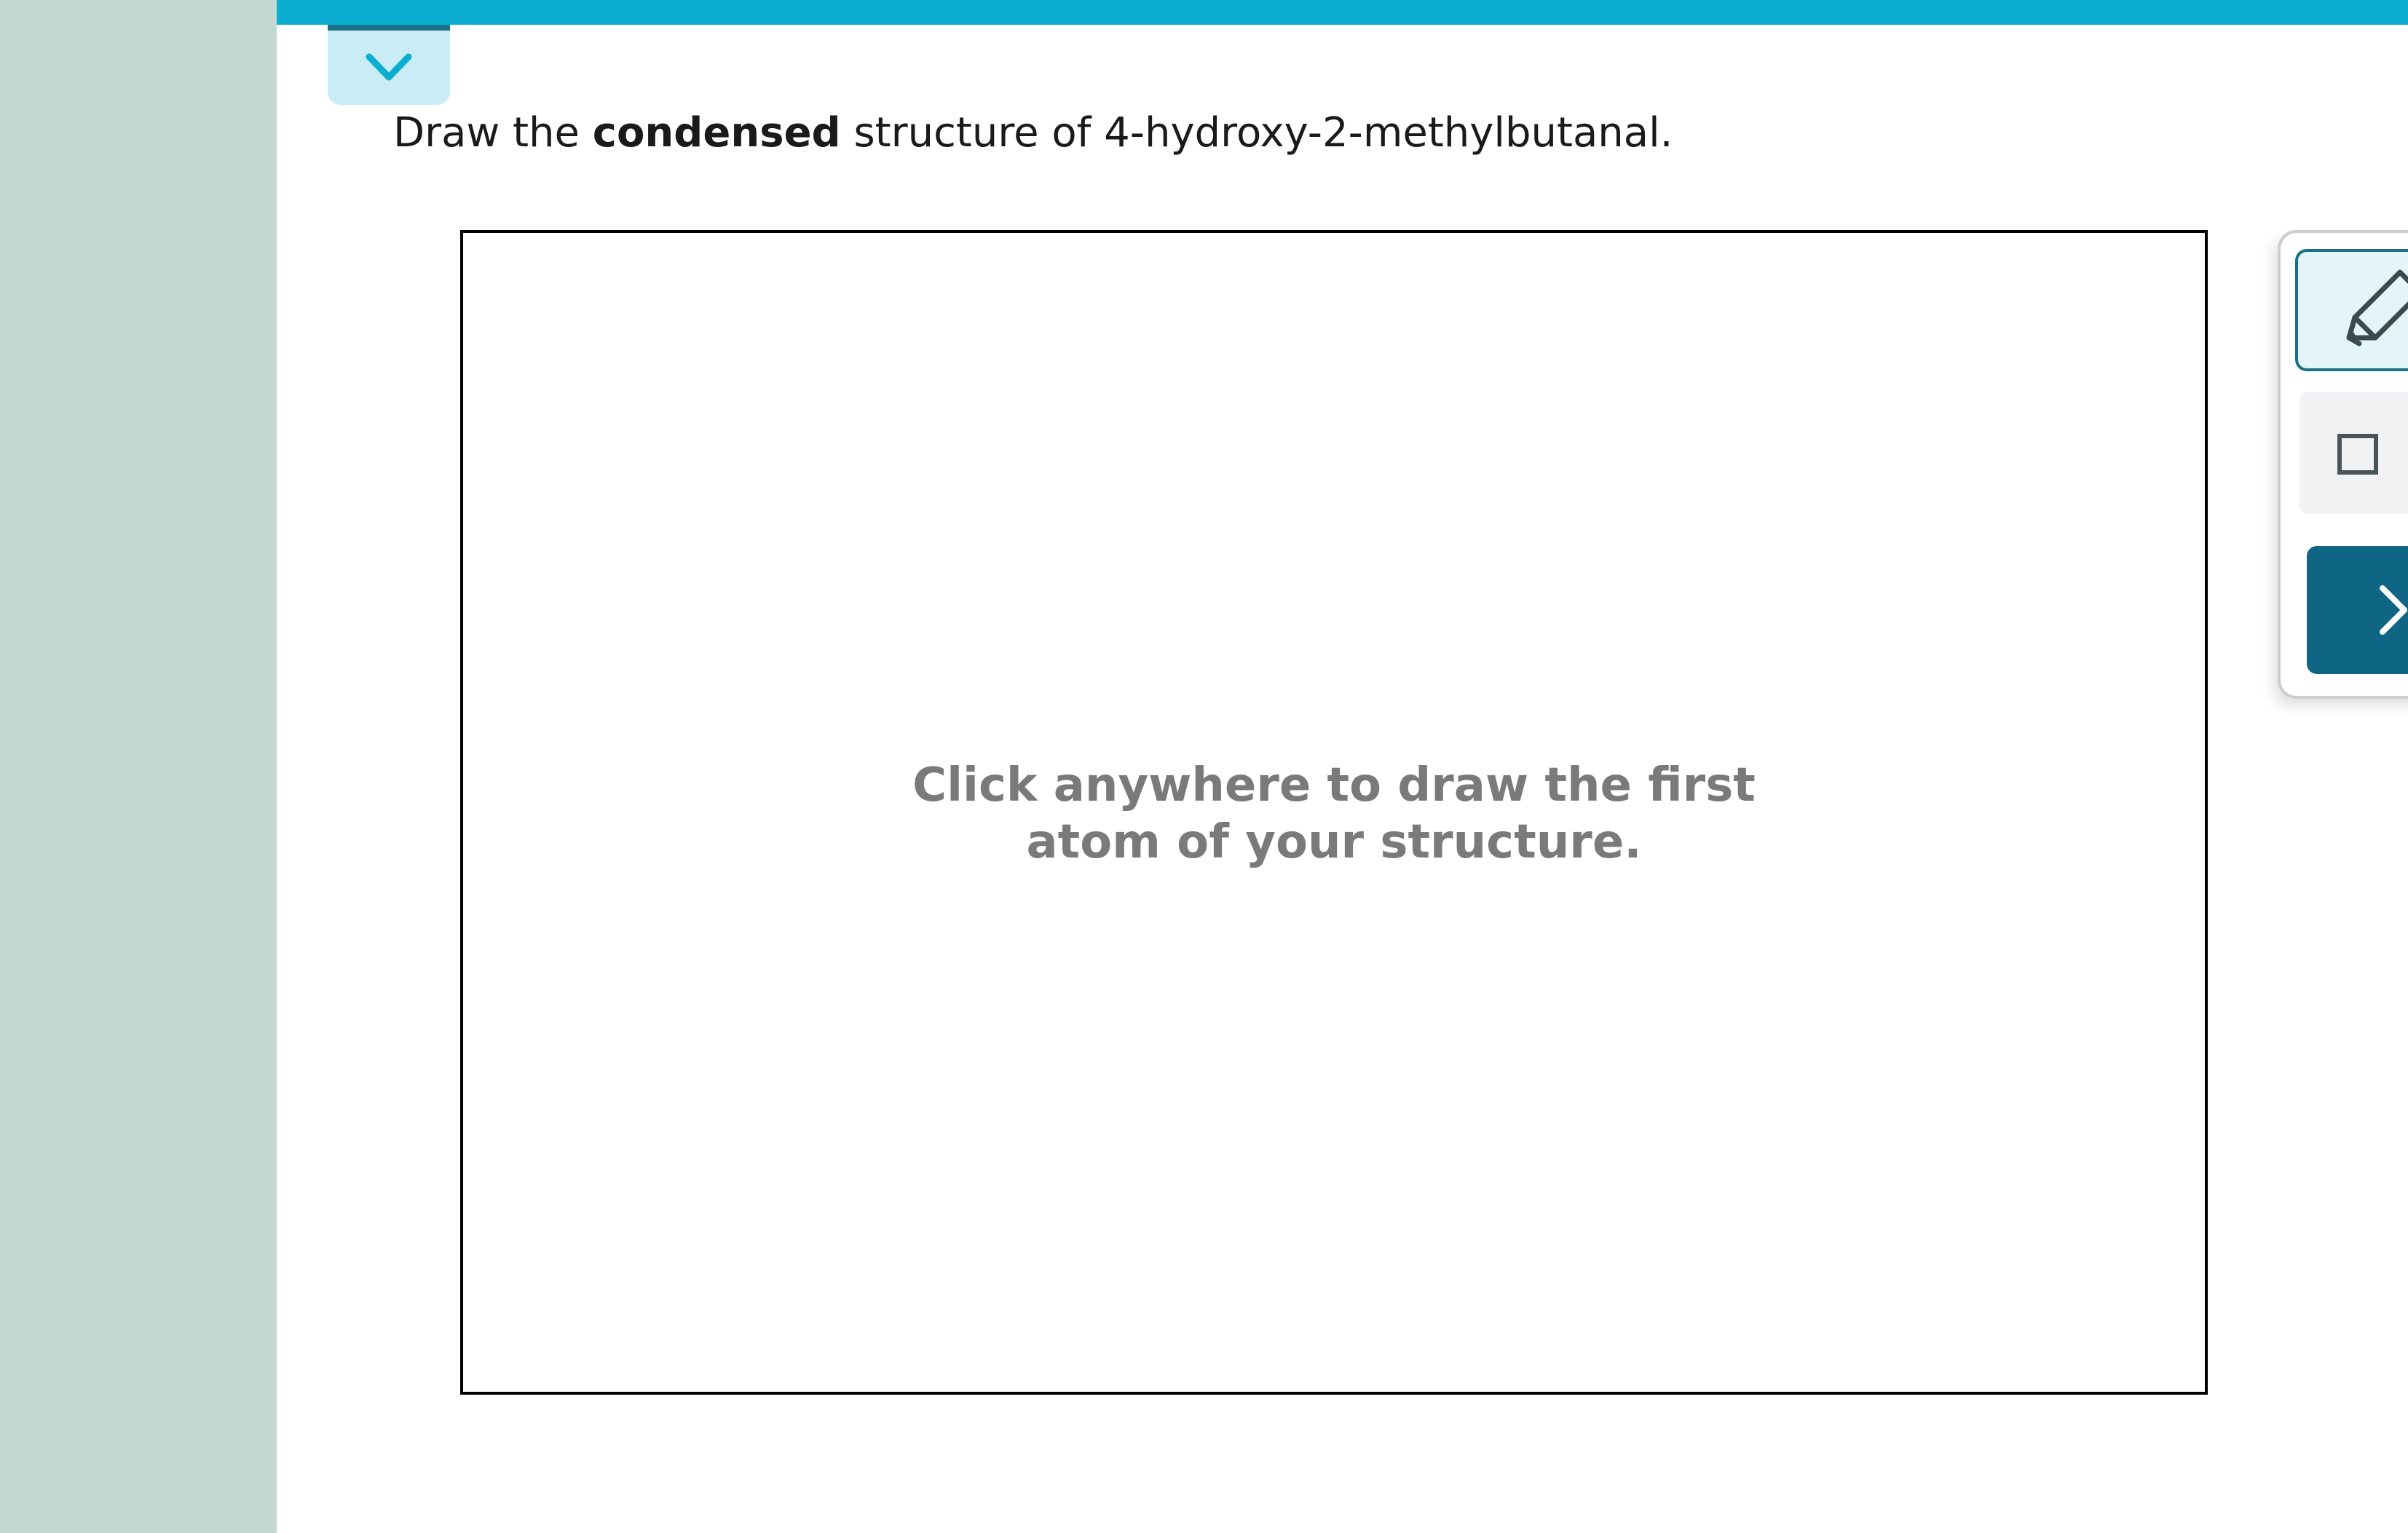  What do you see at coordinates (2357, 454) in the screenshot?
I see `square-icon` at bounding box center [2357, 454].